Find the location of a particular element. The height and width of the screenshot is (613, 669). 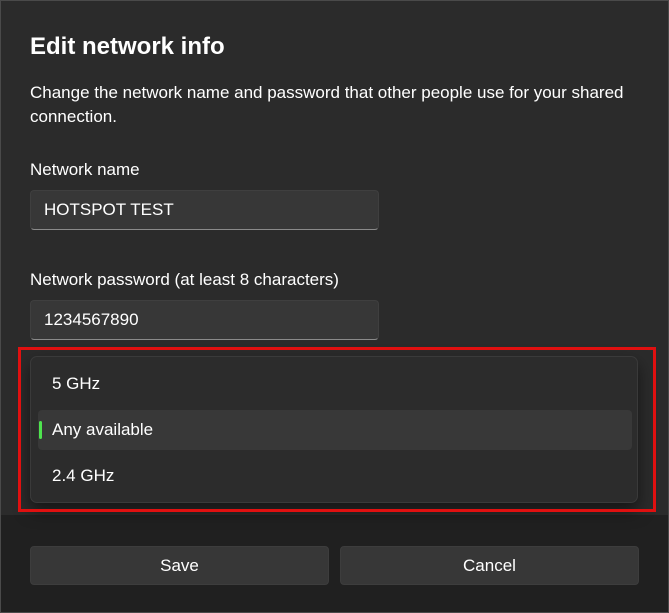

band-option-label: Any available is located at coordinates (103, 429).